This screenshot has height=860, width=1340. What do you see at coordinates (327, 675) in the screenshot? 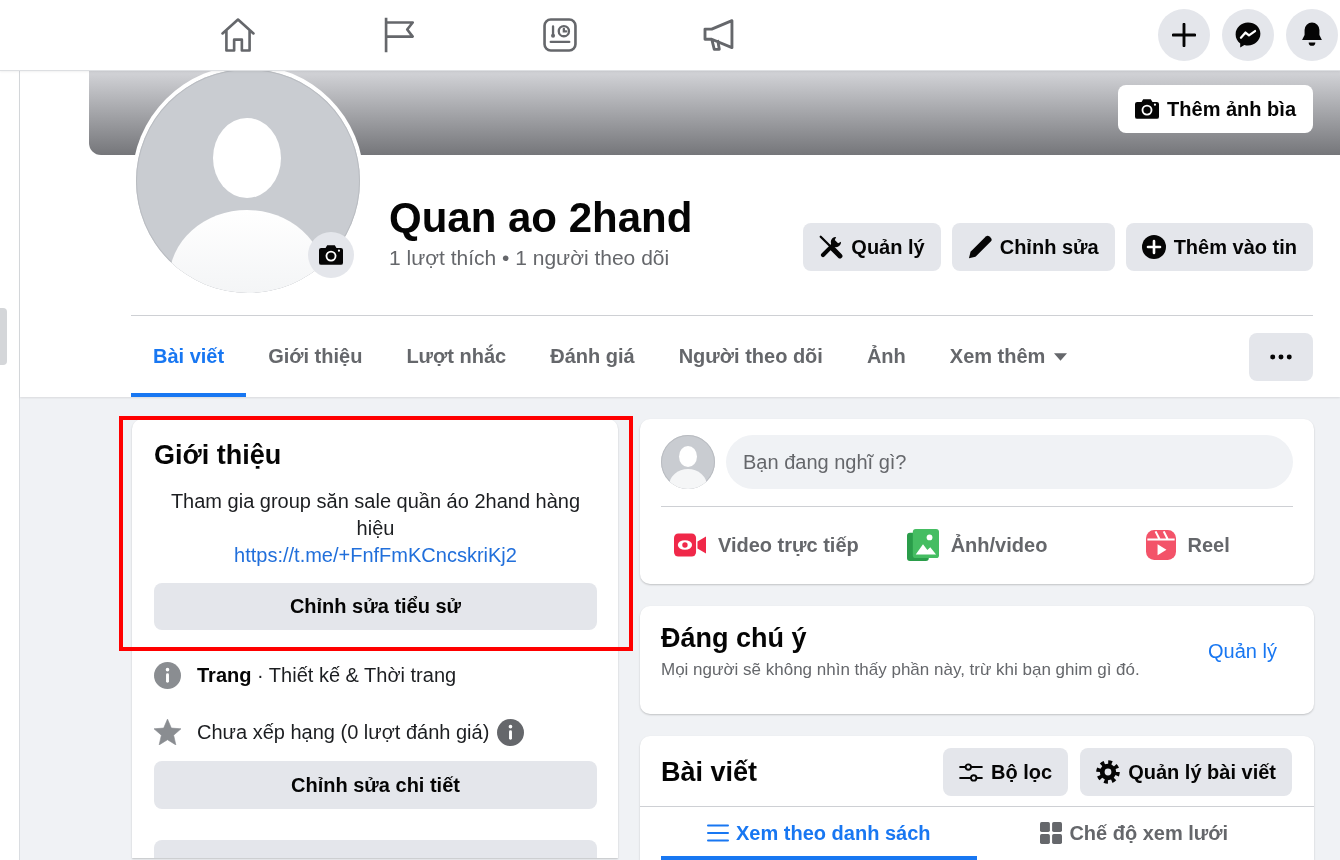
I see `category-text: Trang · Thiết kế & Thời trang` at bounding box center [327, 675].